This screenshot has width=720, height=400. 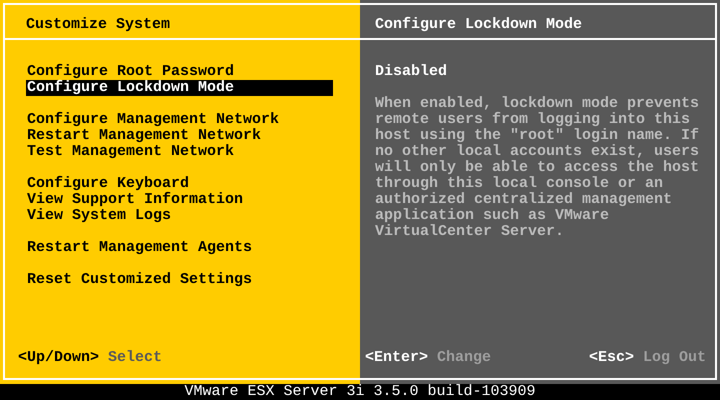 I want to click on menu-item: Configure Keyboard, so click(x=179, y=184).